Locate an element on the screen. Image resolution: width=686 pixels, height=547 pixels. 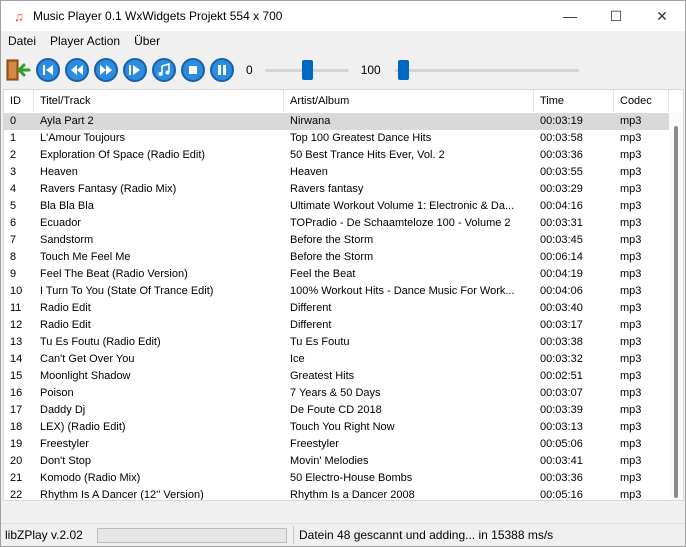
position-slider-thumb is located at coordinates (307, 70).